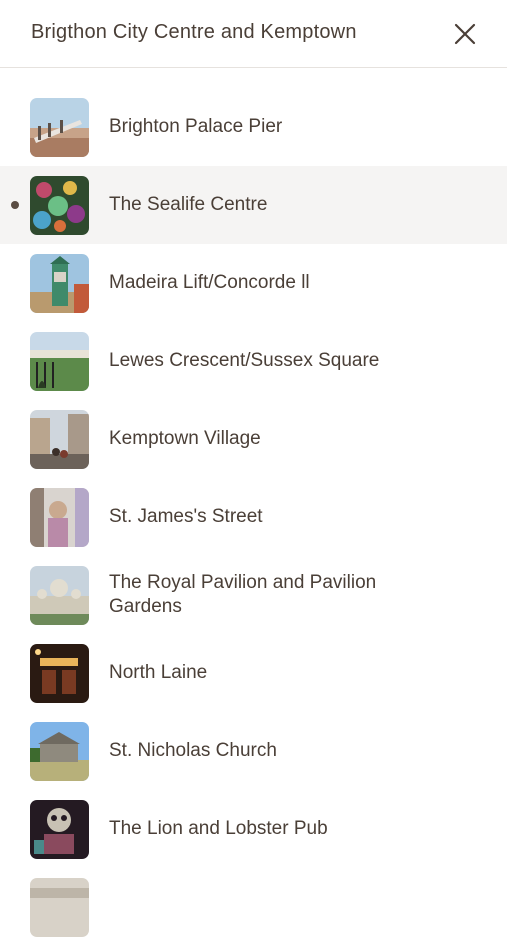  I want to click on madeira-lift-photo, so click(59, 283).